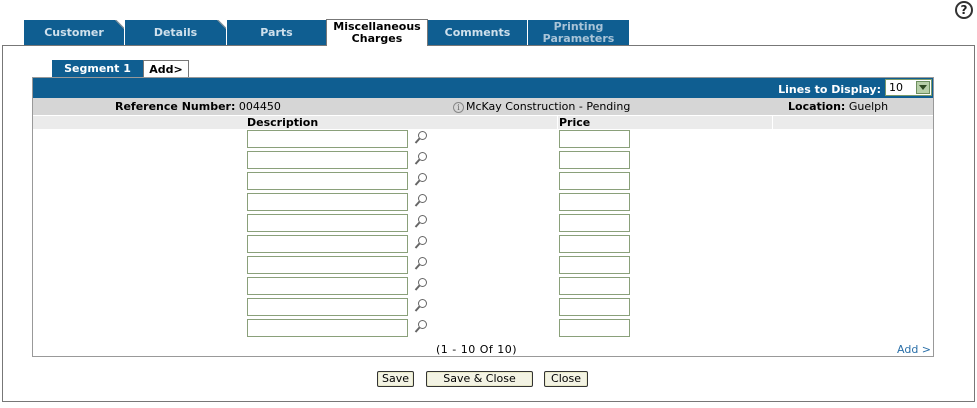 Image resolution: width=977 pixels, height=408 pixels. What do you see at coordinates (608, 106) in the screenshot?
I see `order-status: Pending` at bounding box center [608, 106].